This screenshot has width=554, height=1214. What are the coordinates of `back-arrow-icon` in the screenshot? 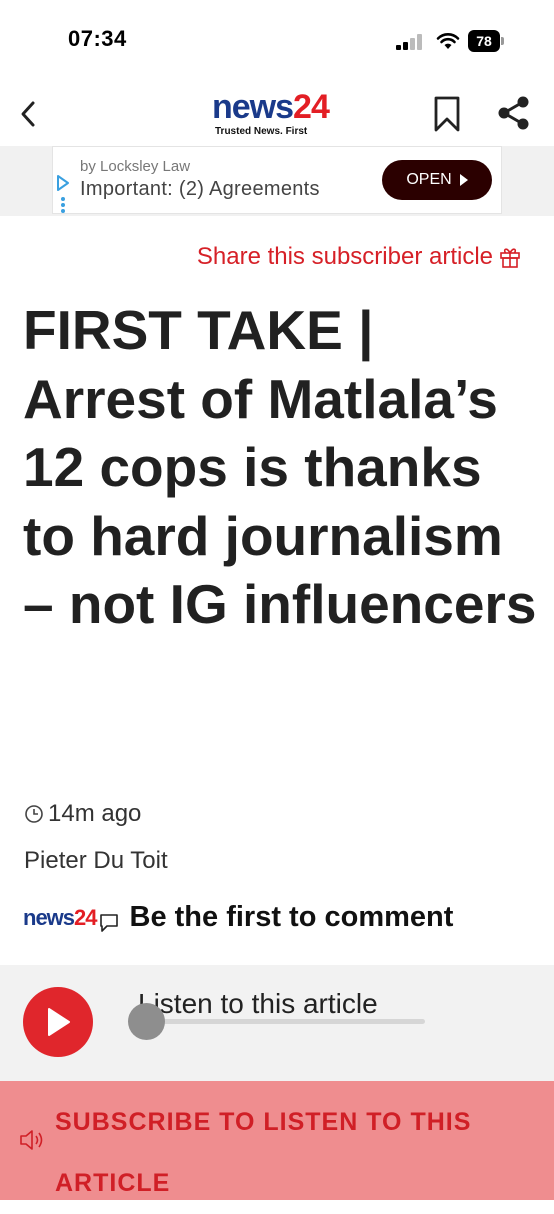 It's located at (29, 114).